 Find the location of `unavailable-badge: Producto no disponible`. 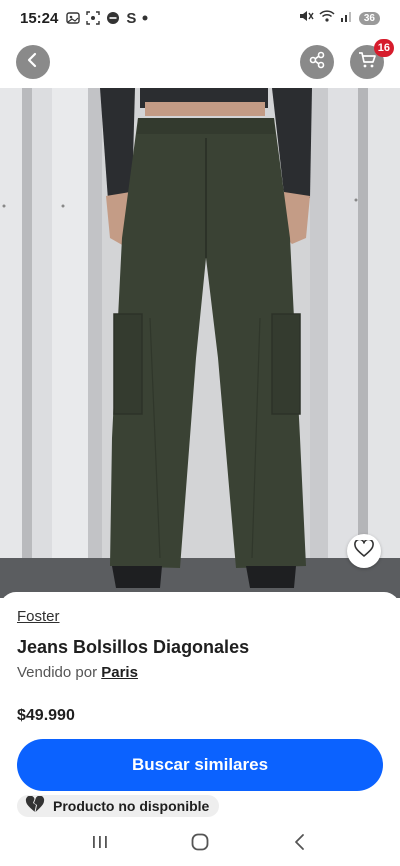

unavailable-badge: Producto no disponible is located at coordinates (118, 806).